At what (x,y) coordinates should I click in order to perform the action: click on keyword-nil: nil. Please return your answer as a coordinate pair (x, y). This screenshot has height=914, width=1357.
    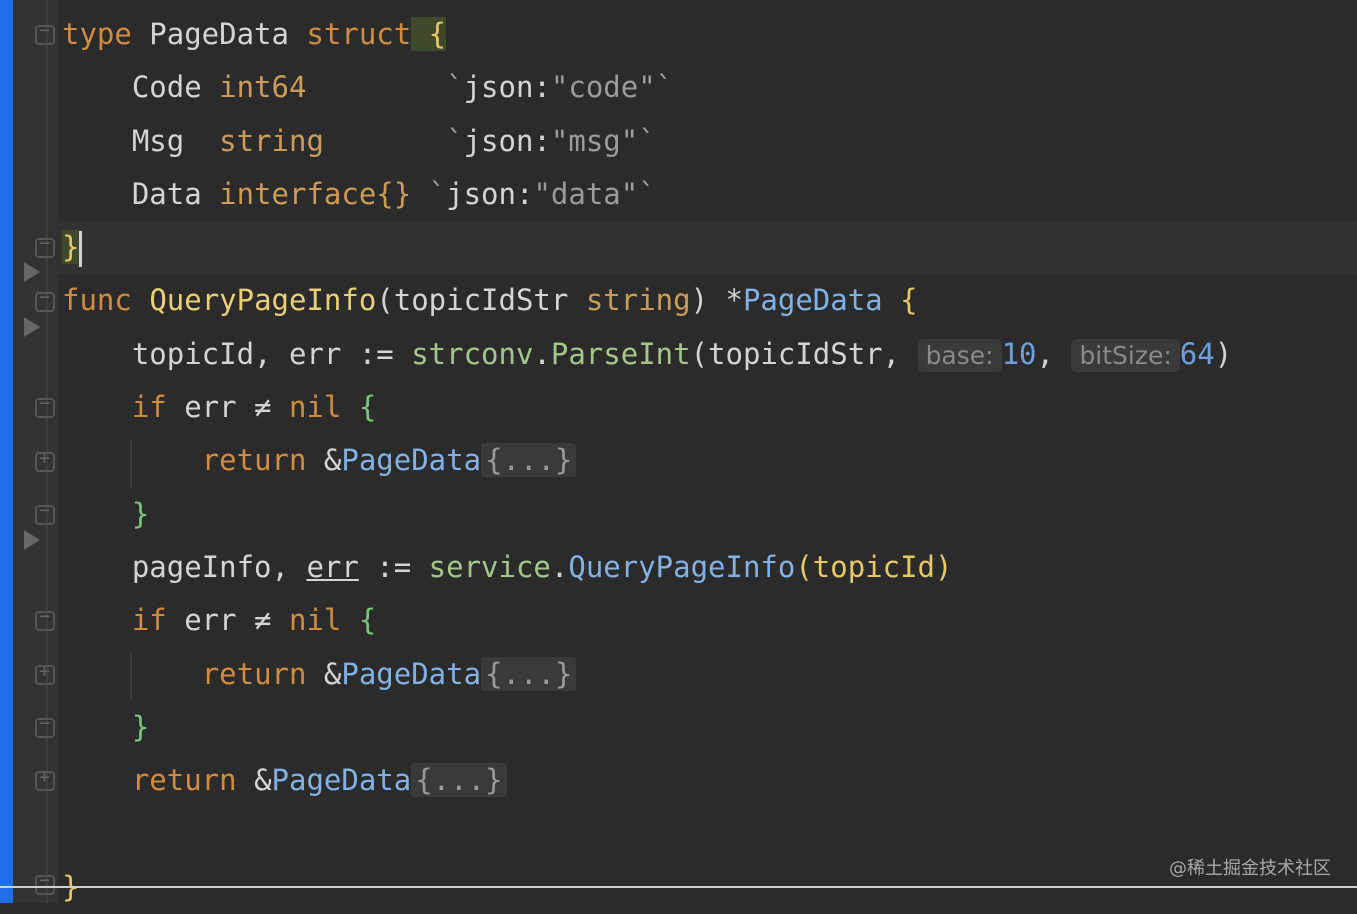
    Looking at the image, I should click on (315, 620).